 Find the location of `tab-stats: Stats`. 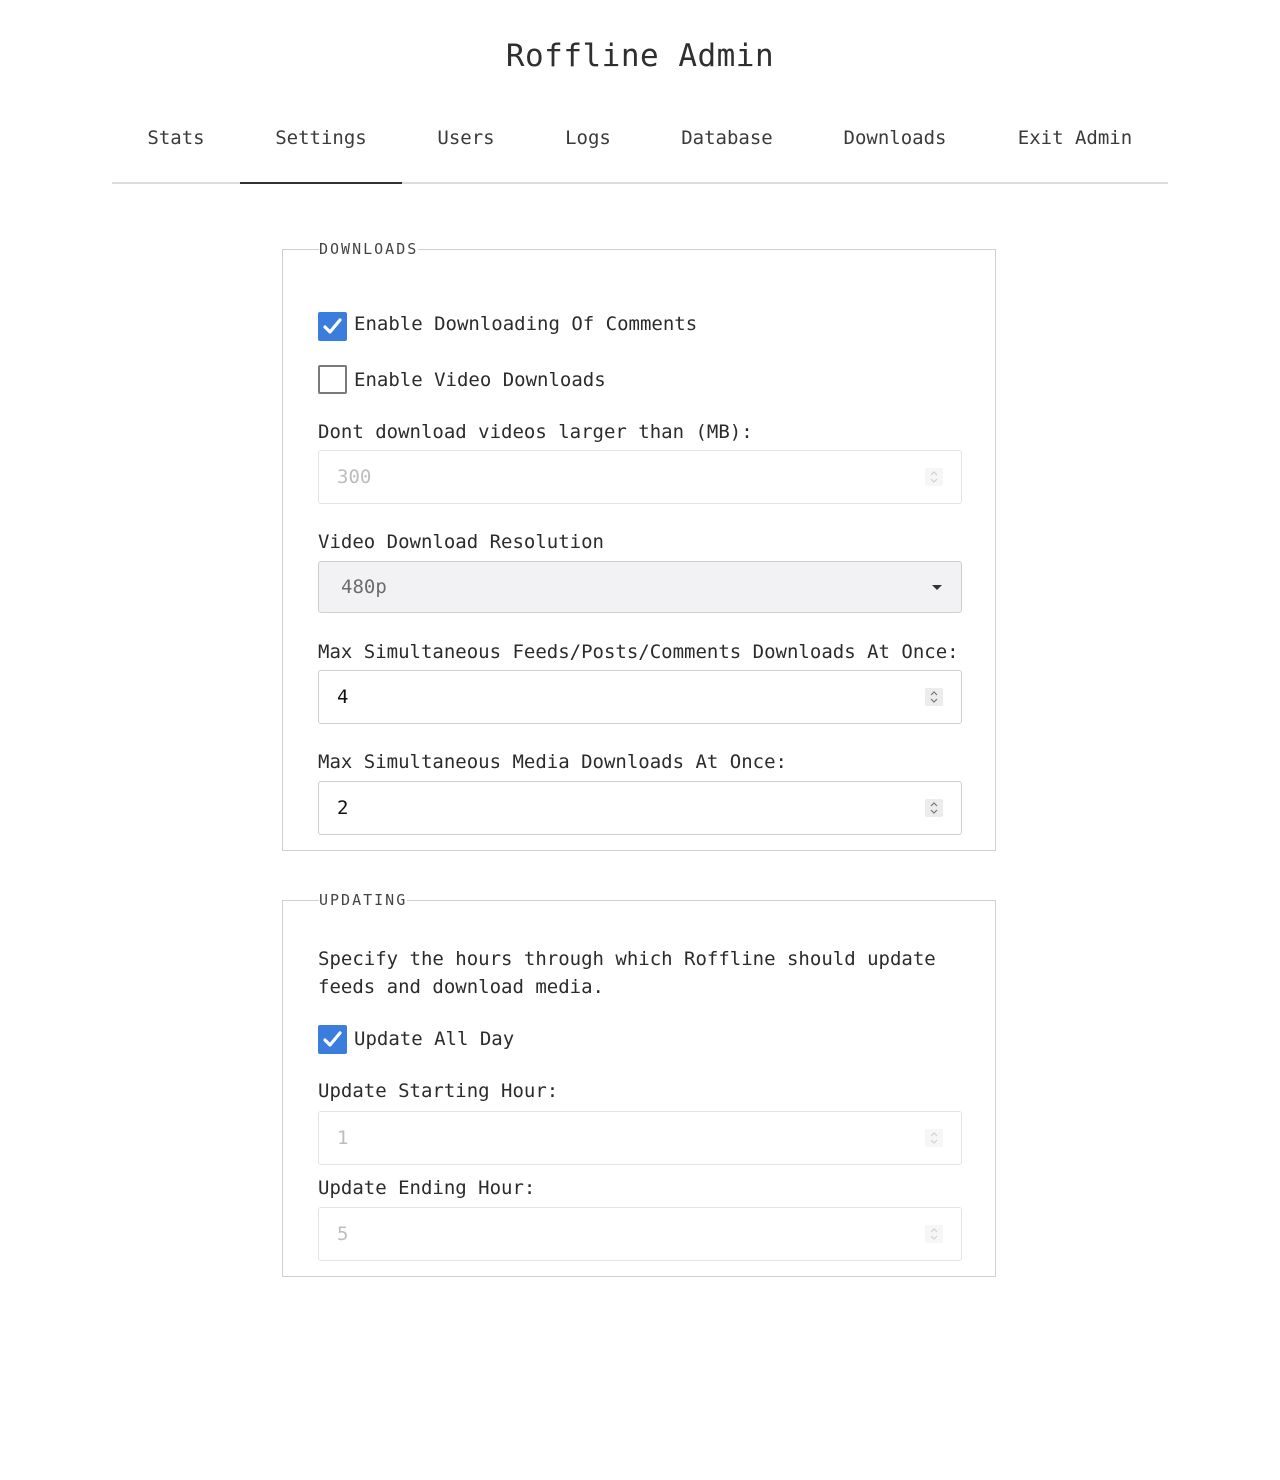

tab-stats: Stats is located at coordinates (176, 138).